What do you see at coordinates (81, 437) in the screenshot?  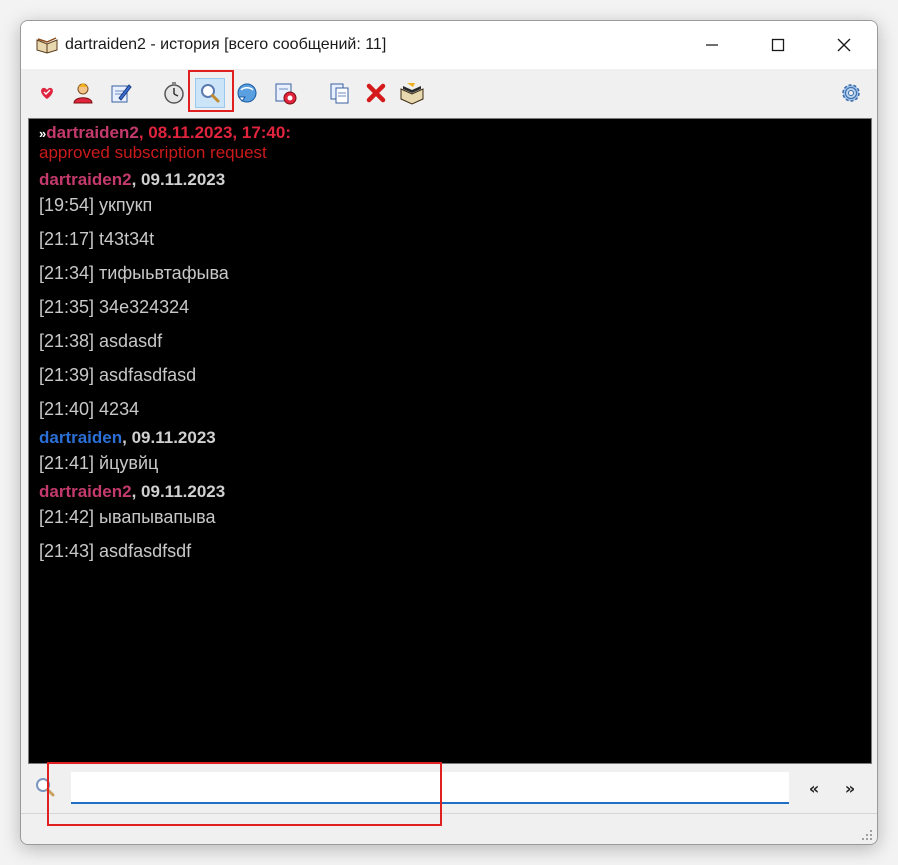 I see `group-nick: dartraiden` at bounding box center [81, 437].